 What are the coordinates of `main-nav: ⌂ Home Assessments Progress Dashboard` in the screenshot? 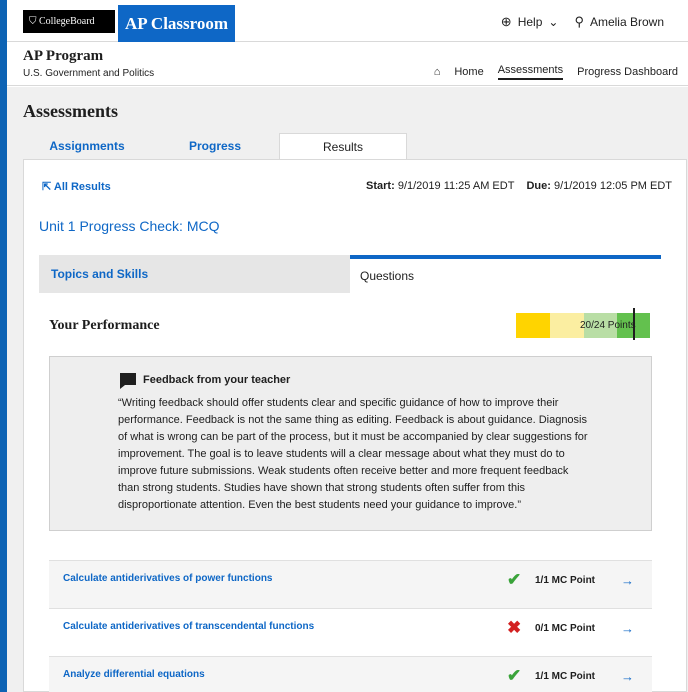 It's located at (556, 72).